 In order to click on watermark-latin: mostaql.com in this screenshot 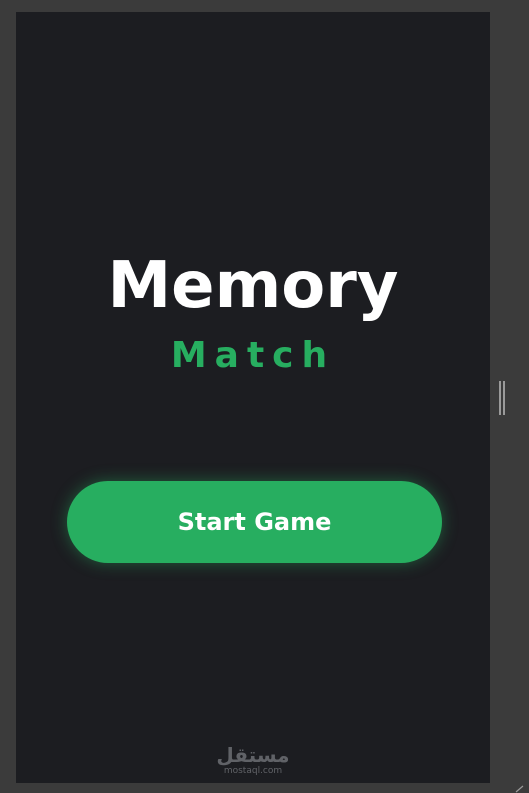, I will do `click(253, 771)`.